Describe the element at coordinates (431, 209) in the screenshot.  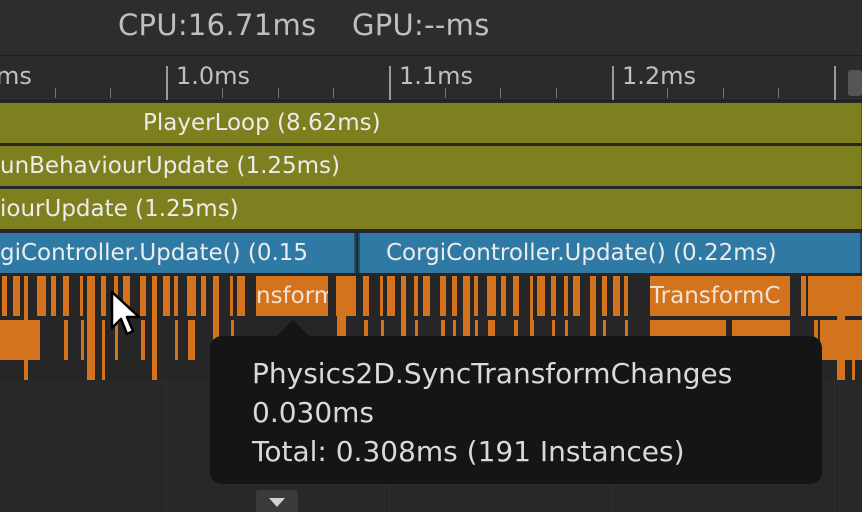
I see `sample-bar-behaviour-update: iourUpdate (1.25ms)` at that location.